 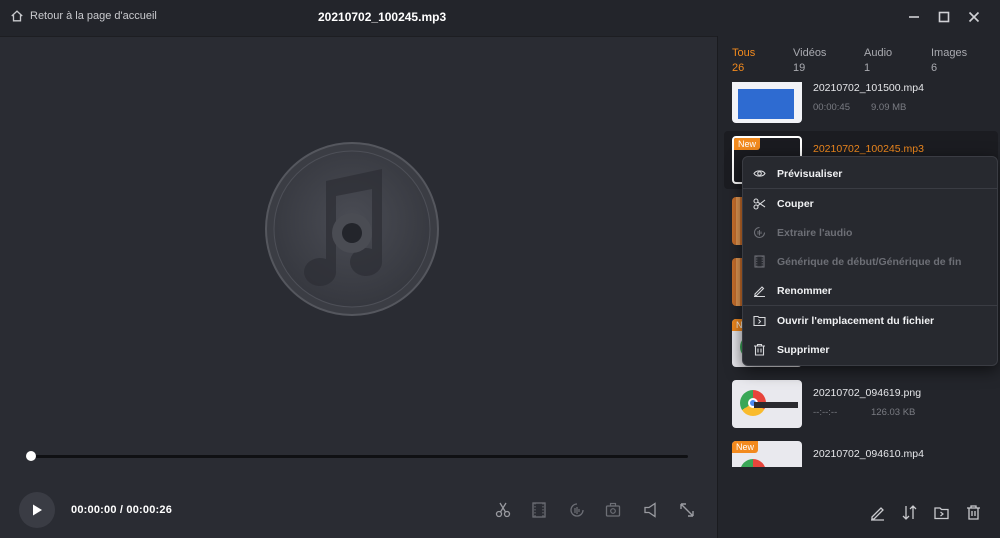 What do you see at coordinates (359, 456) in the screenshot?
I see `progress-bar` at bounding box center [359, 456].